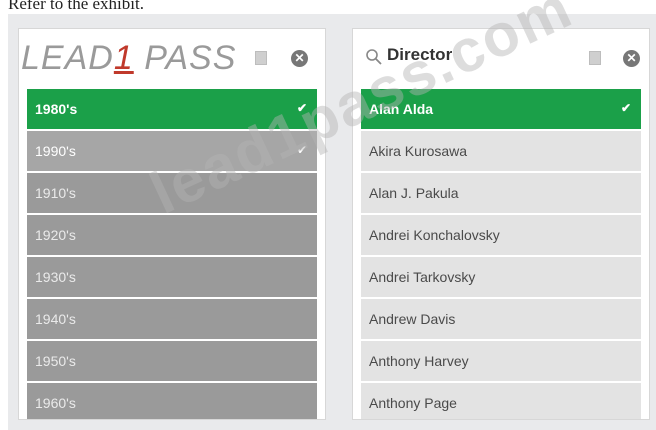  What do you see at coordinates (55, 193) in the screenshot?
I see `decade-item-label: 1910's` at bounding box center [55, 193].